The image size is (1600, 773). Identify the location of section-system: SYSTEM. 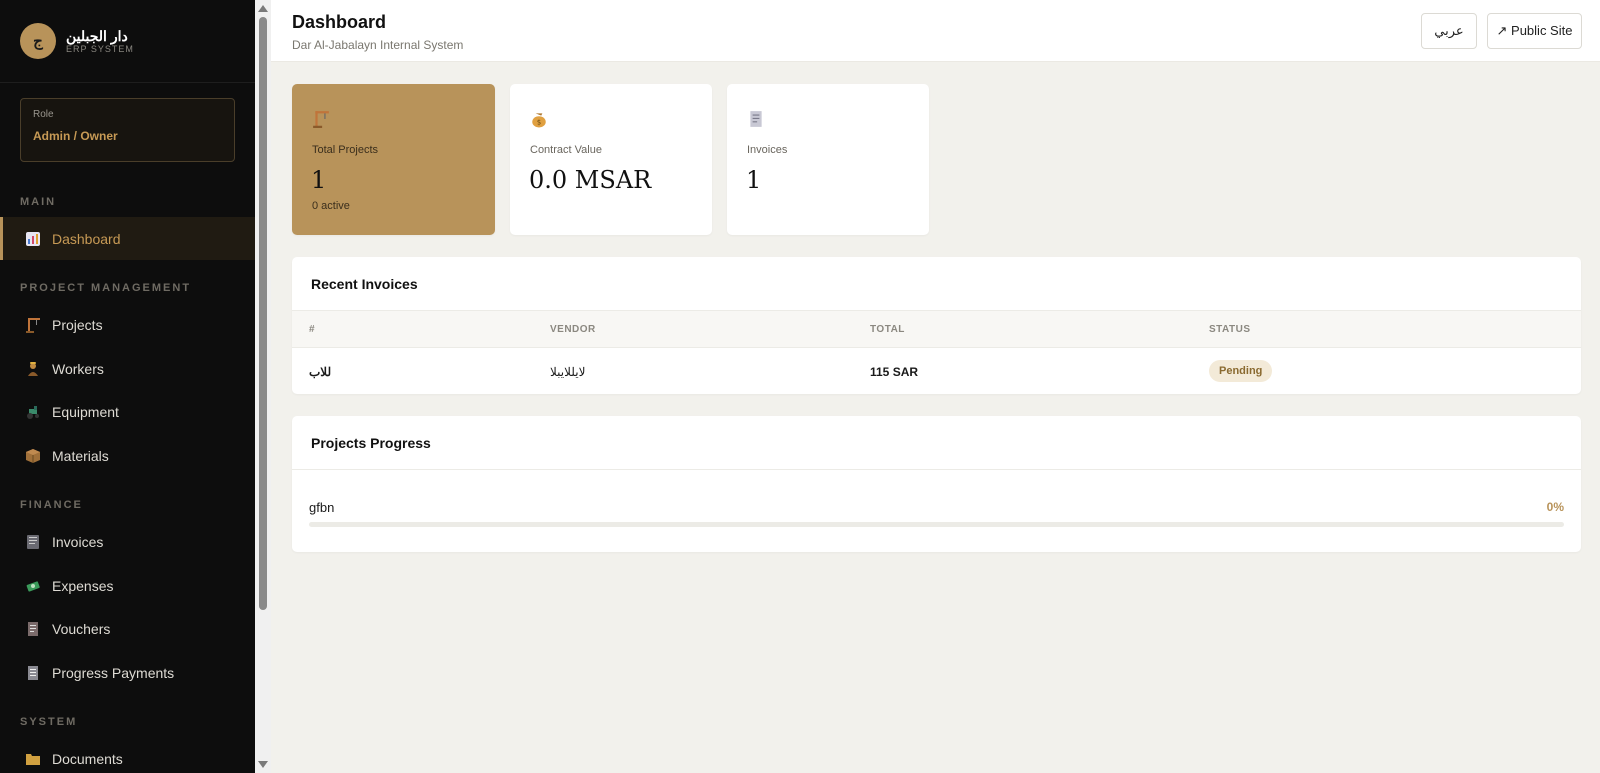
(49, 722).